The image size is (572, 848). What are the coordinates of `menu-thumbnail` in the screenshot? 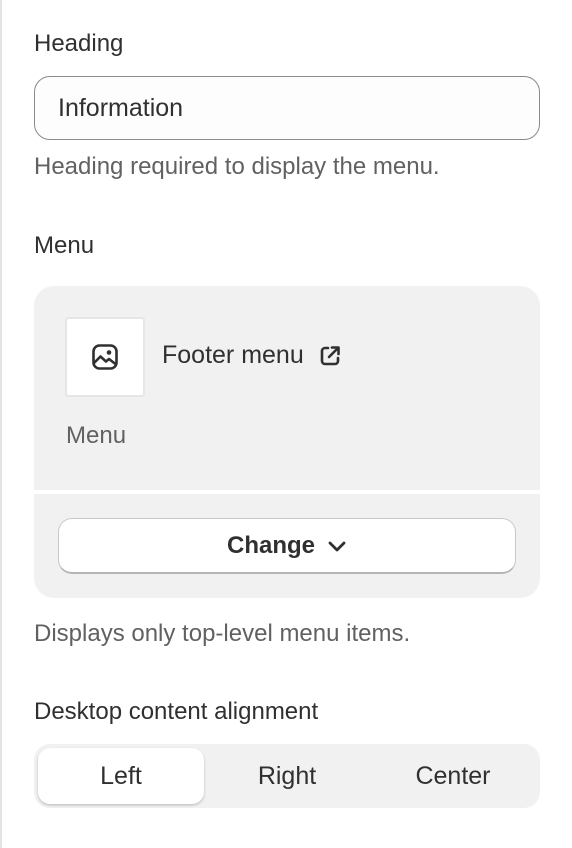 It's located at (105, 357).